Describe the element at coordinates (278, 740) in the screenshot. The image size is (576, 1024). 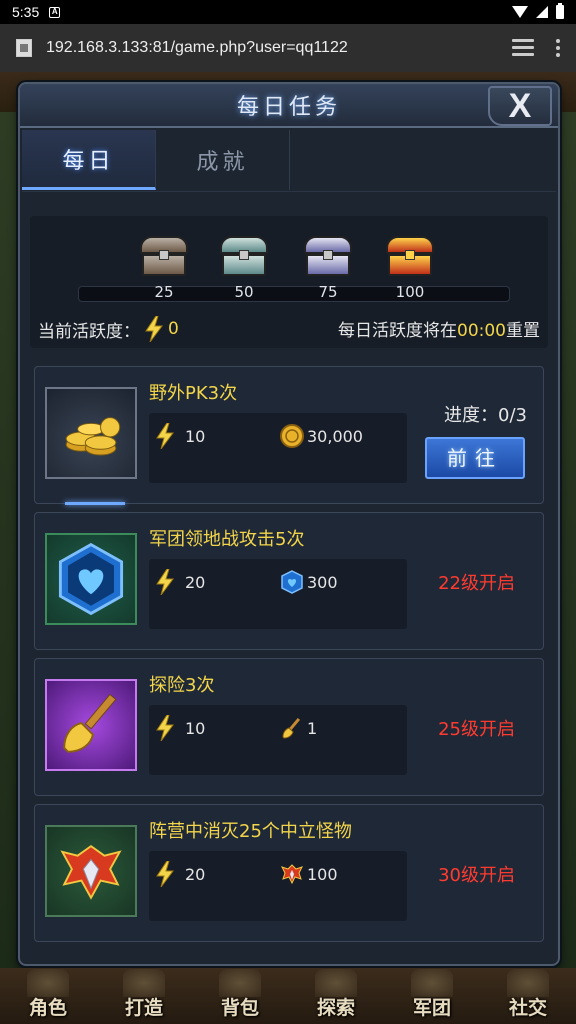
I see `reward-box: 10 1` at that location.